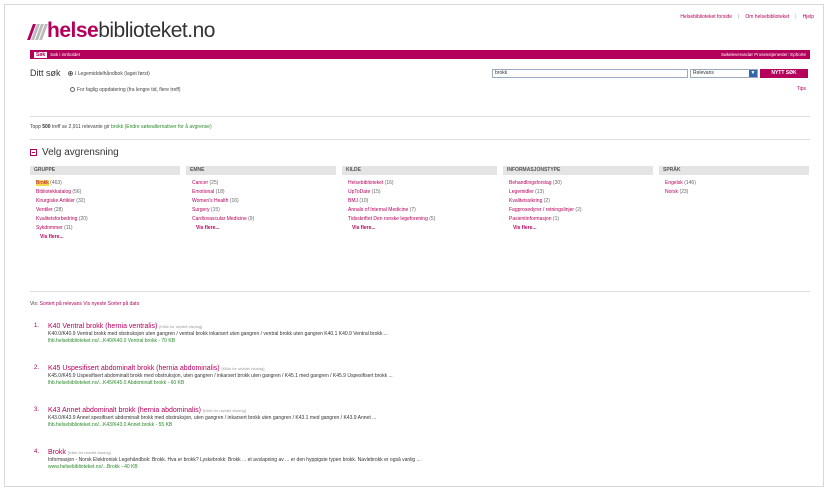  What do you see at coordinates (578, 170) in the screenshot?
I see `facet-header: INFORMASJONSTYPE` at bounding box center [578, 170].